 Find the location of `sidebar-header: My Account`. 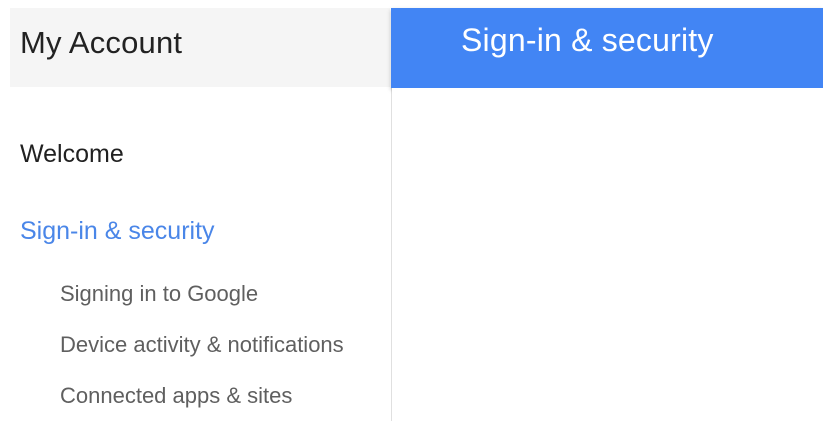

sidebar-header: My Account is located at coordinates (200, 47).